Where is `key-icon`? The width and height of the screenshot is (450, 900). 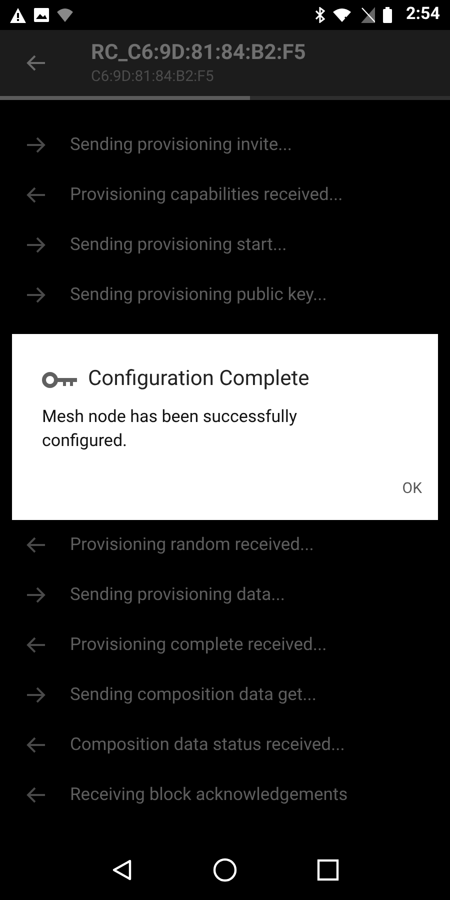 key-icon is located at coordinates (60, 379).